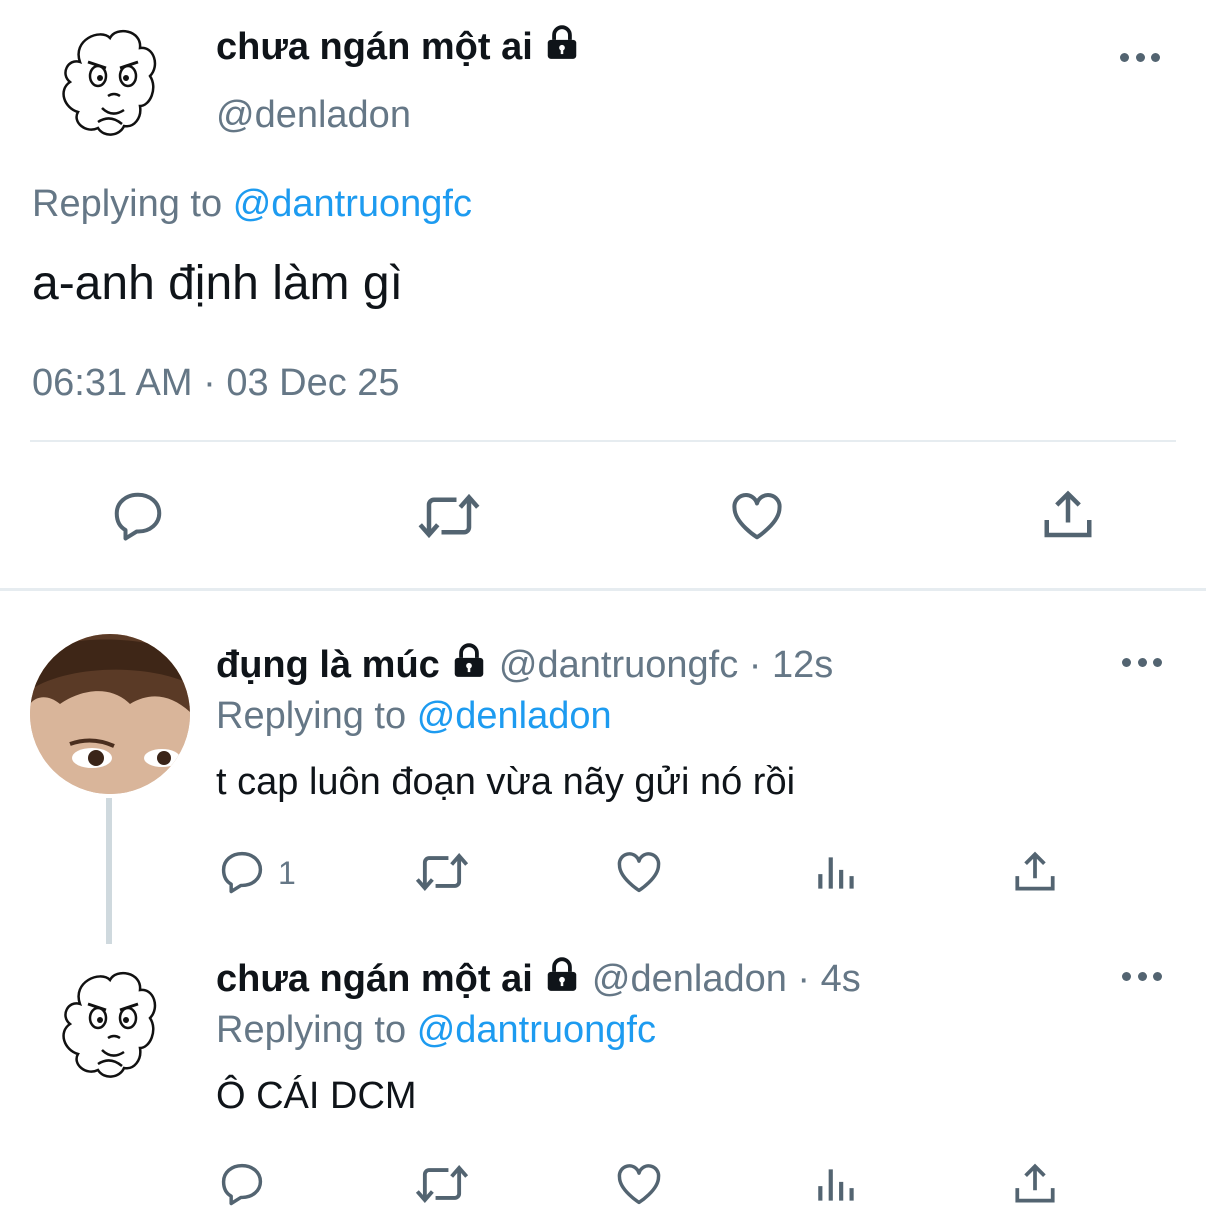 This screenshot has width=1206, height=1232. What do you see at coordinates (216, 383) in the screenshot?
I see `tweet-timestamp: 06:31 AM · 03 Dec 25` at bounding box center [216, 383].